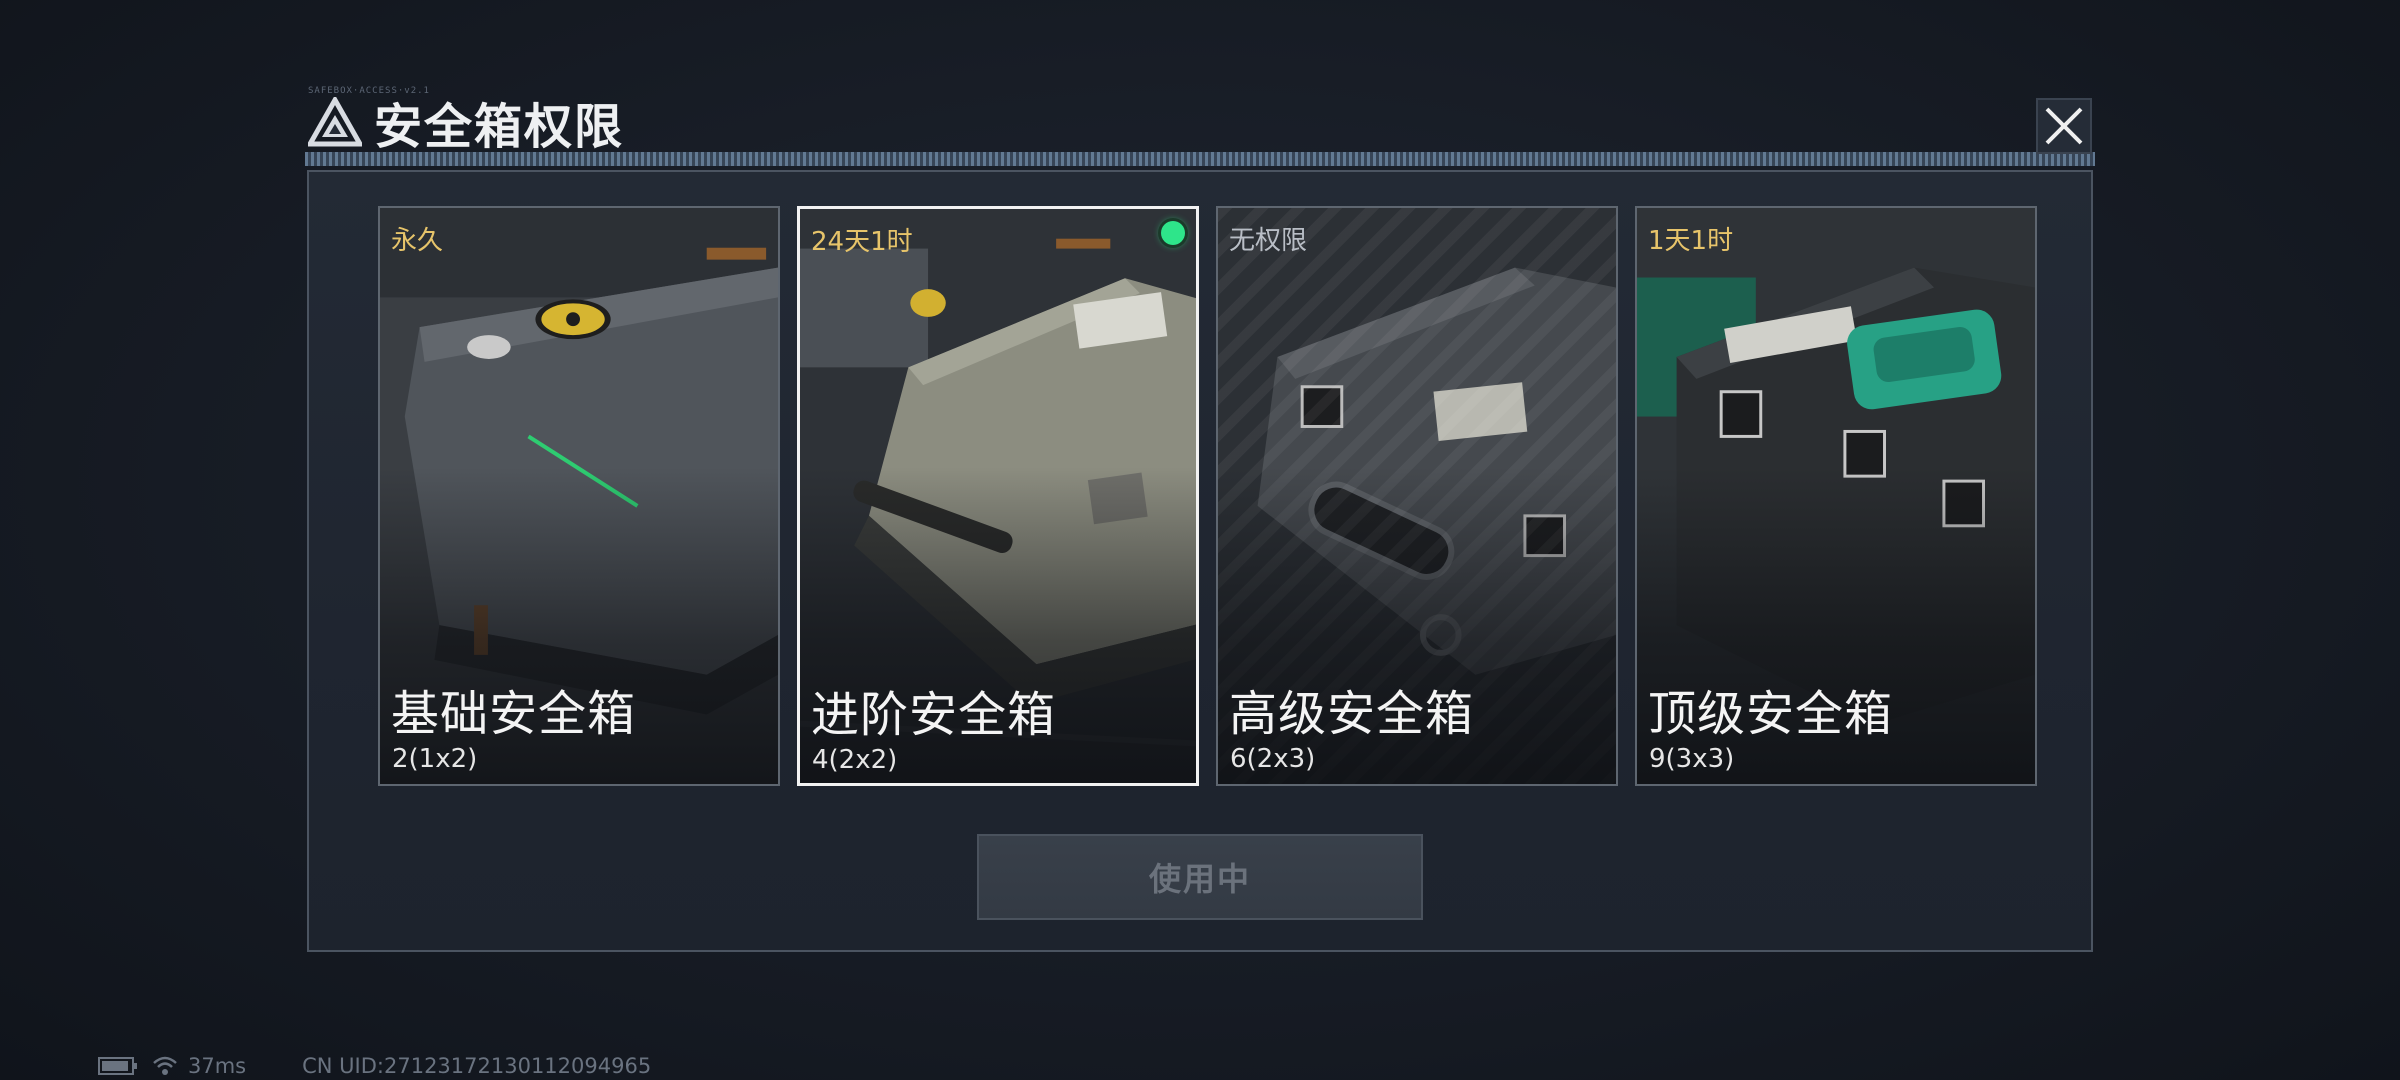  What do you see at coordinates (862, 242) in the screenshot?
I see `card-status: 24天1时` at bounding box center [862, 242].